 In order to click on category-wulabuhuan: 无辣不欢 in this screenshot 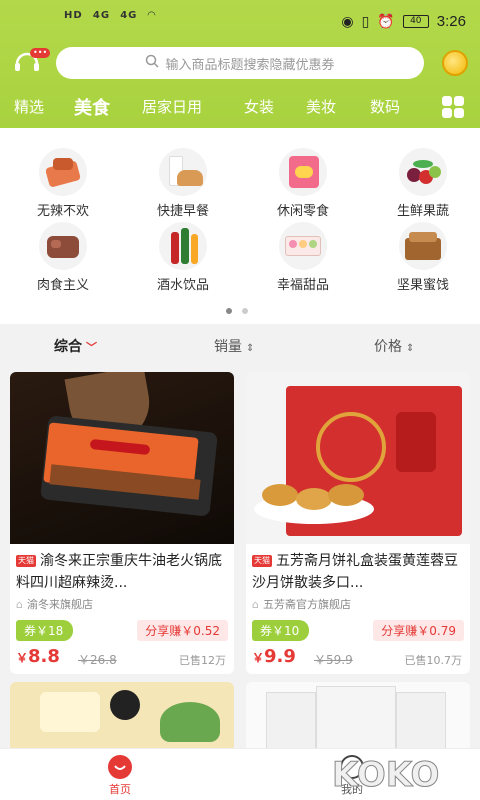, I will do `click(63, 183)`.